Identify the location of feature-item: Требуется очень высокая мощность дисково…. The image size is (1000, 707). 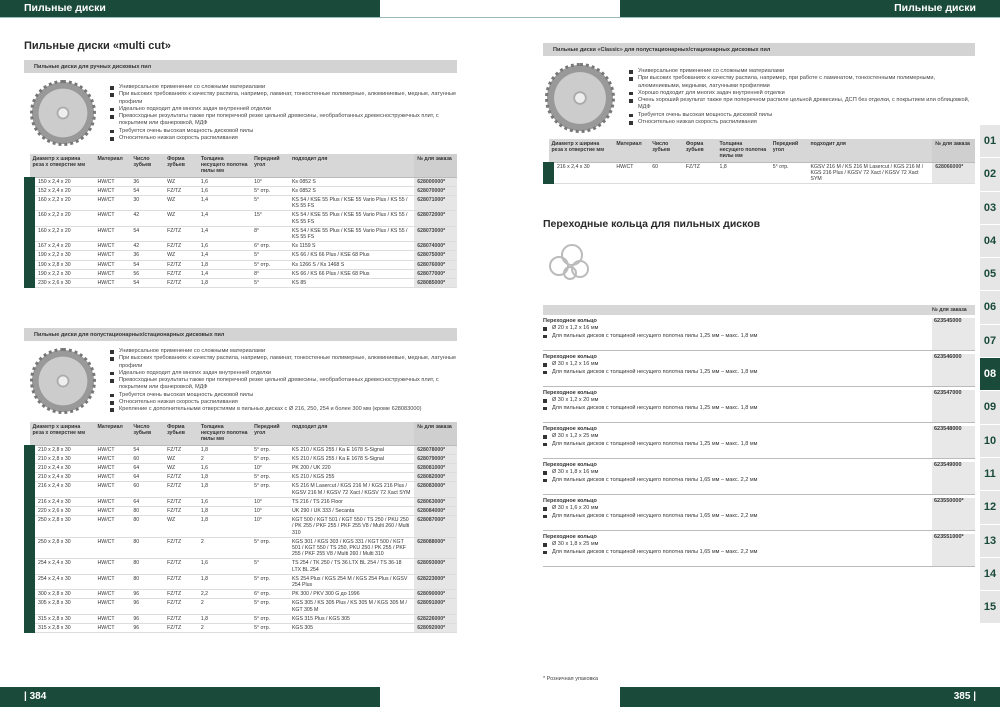
(283, 131).